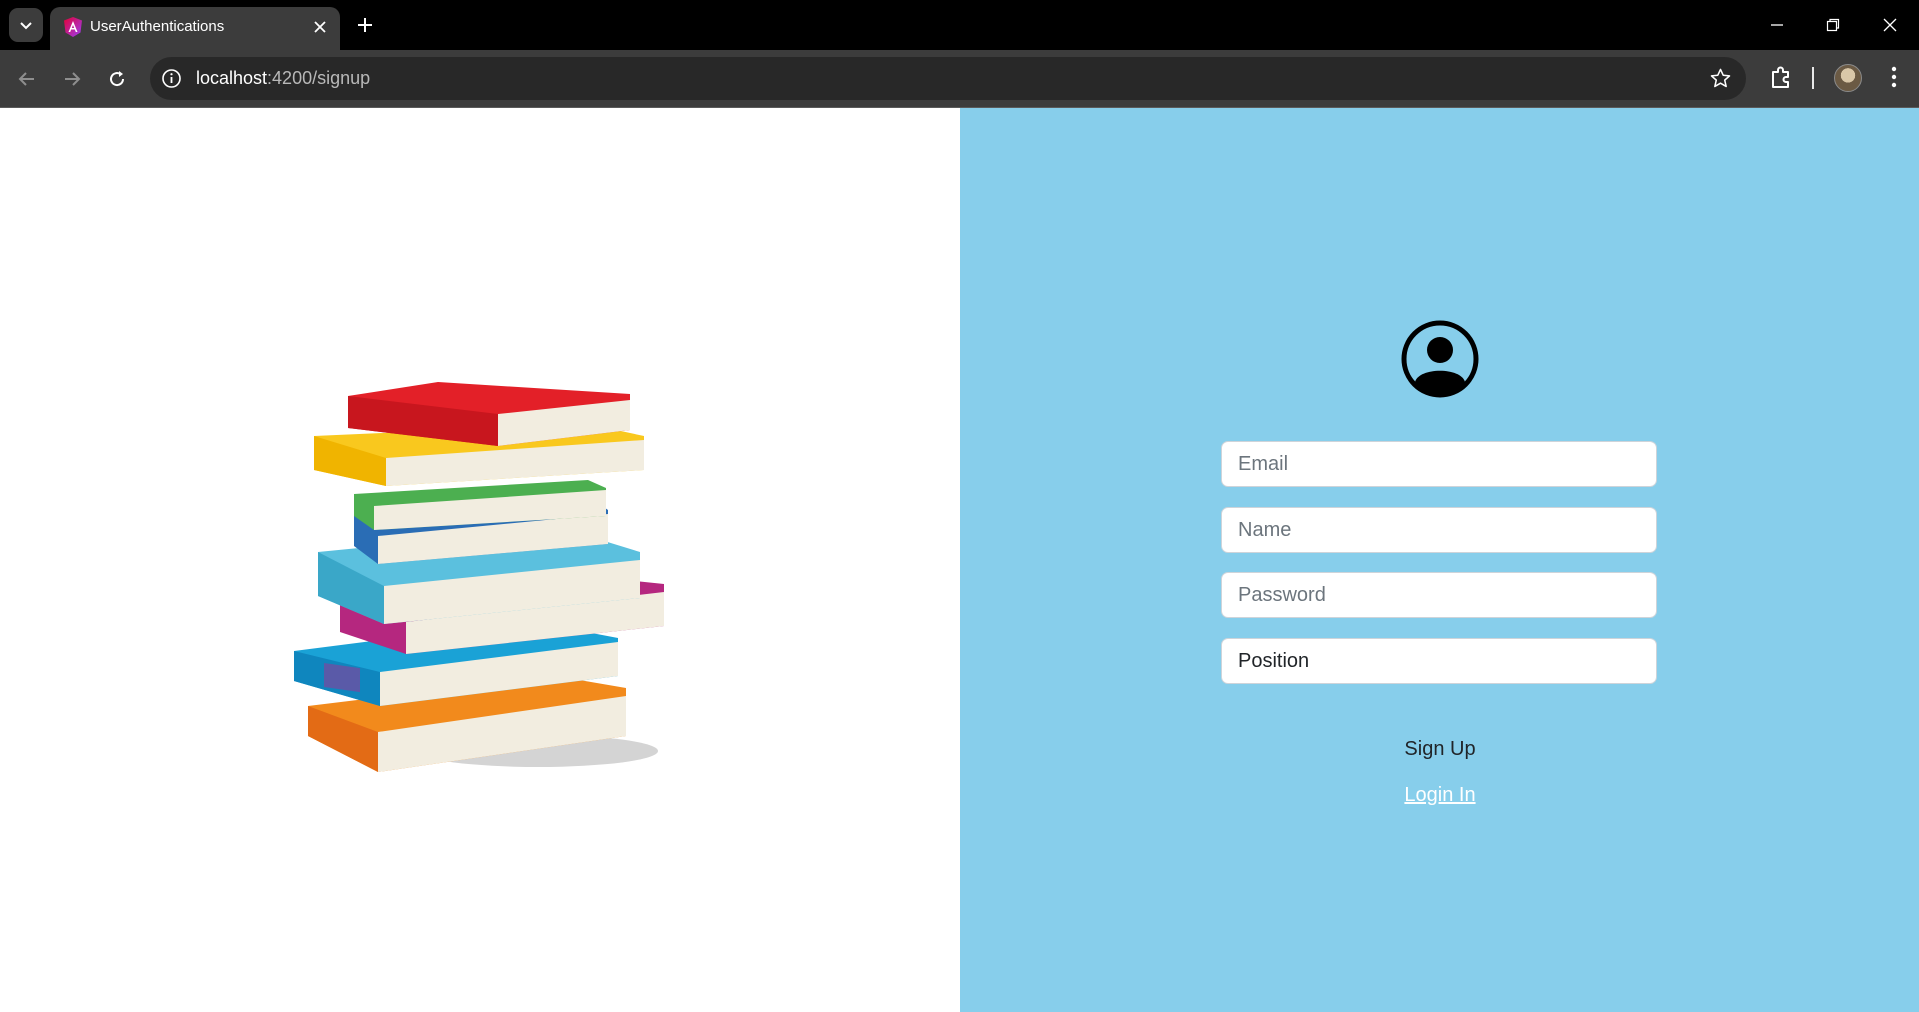 The height and width of the screenshot is (1012, 1919). I want to click on window-close-icon, so click(1890, 25).